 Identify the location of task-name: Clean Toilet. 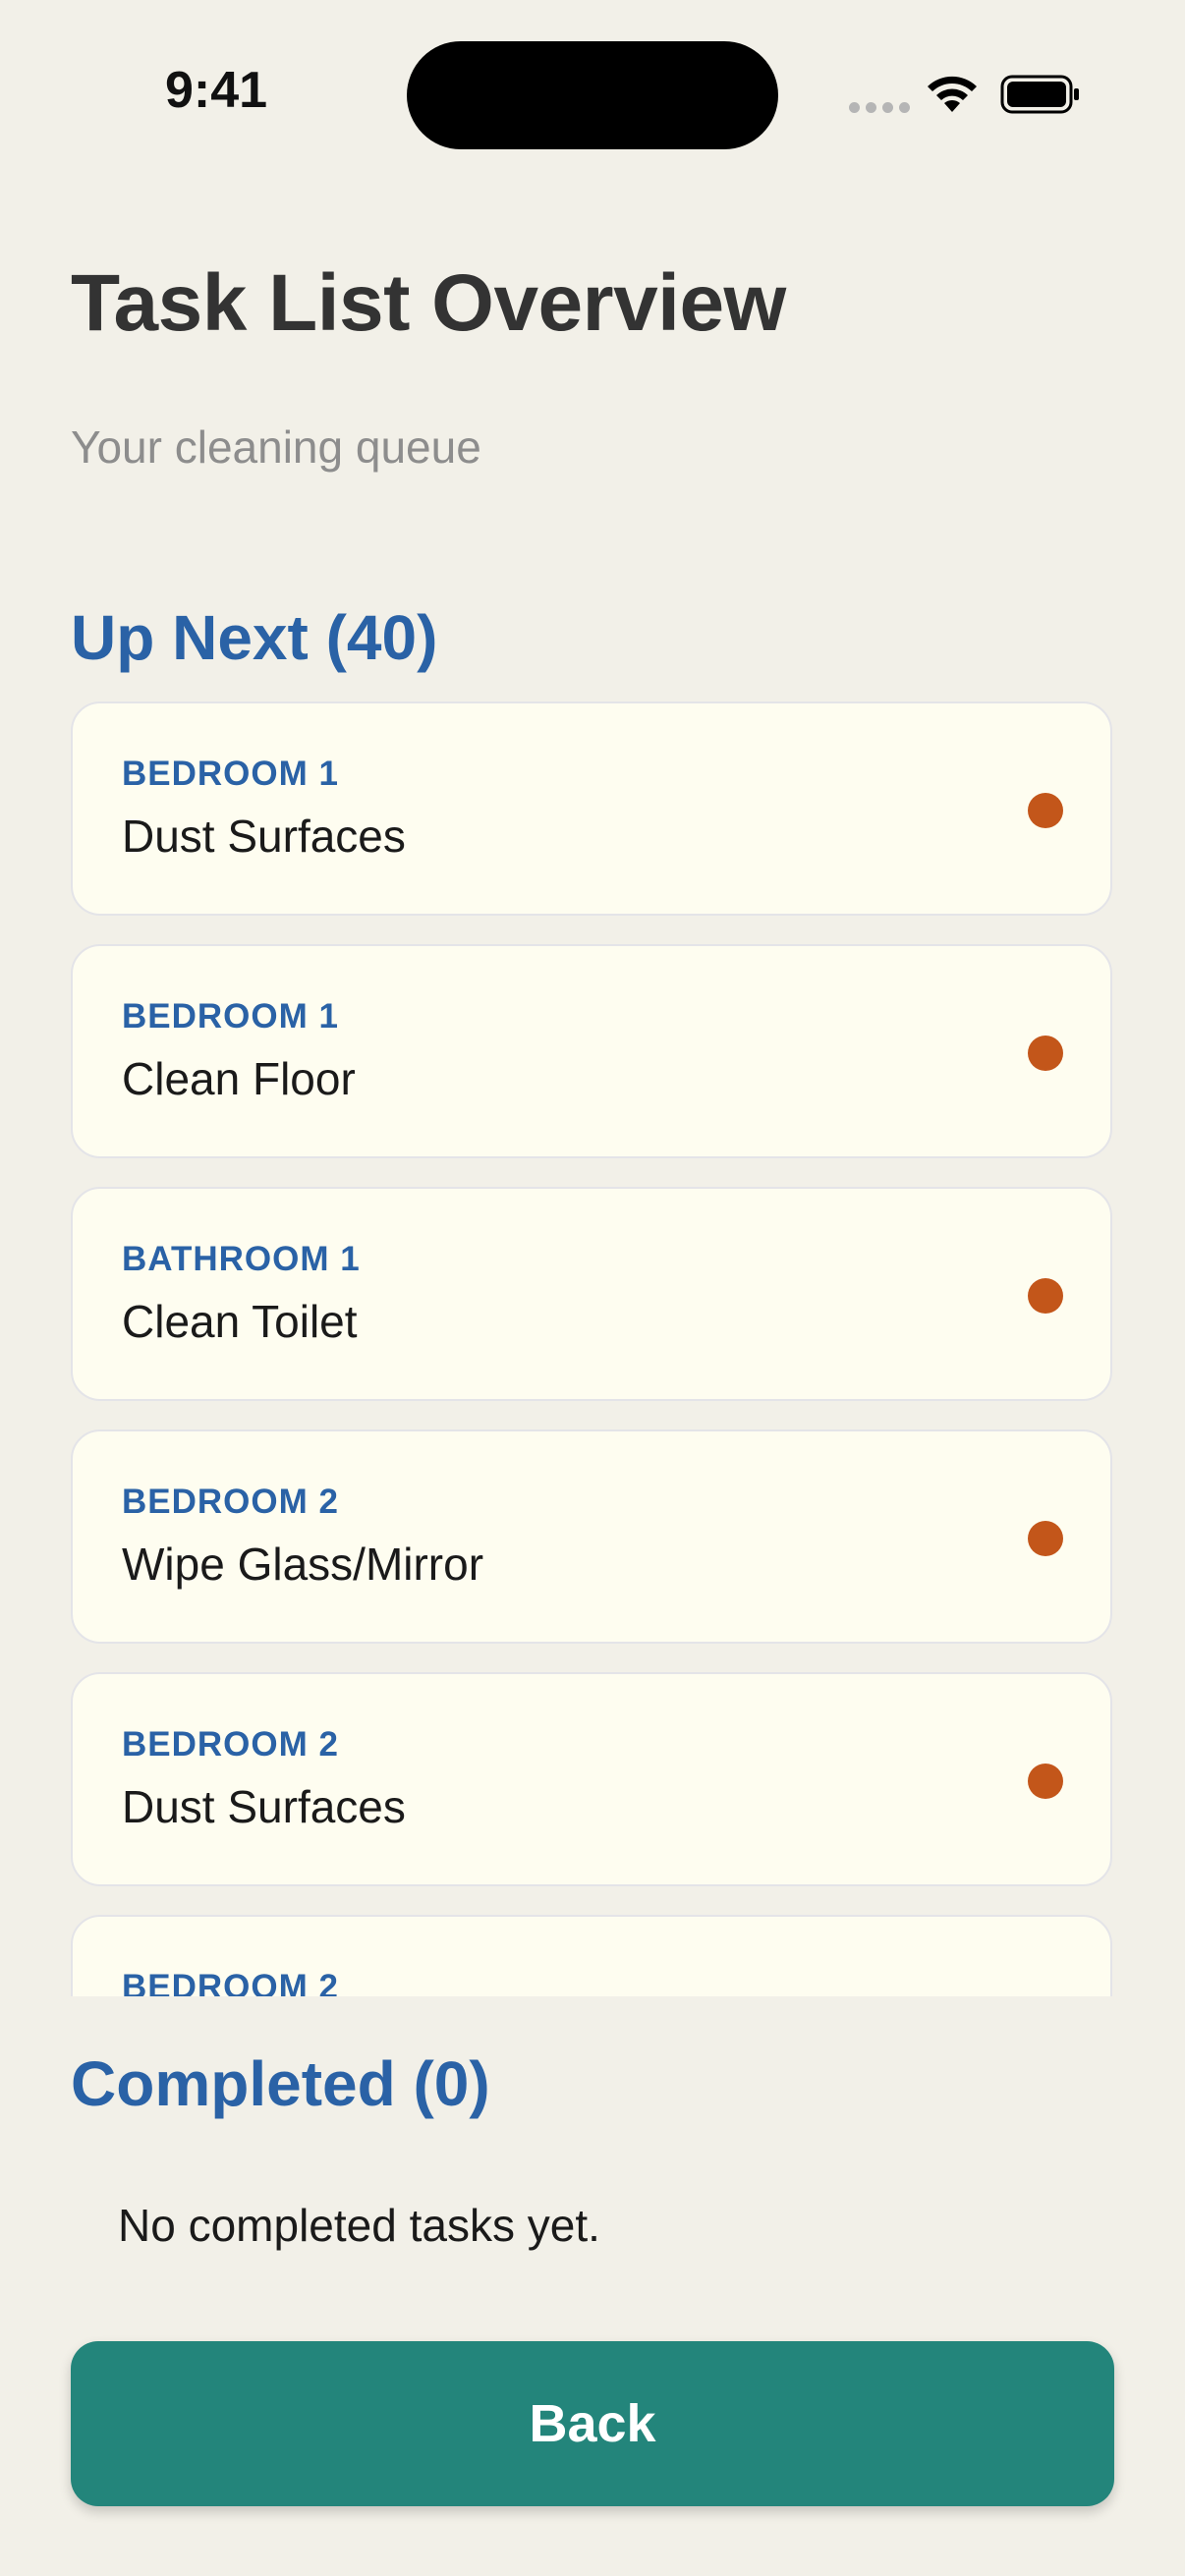
(240, 1321).